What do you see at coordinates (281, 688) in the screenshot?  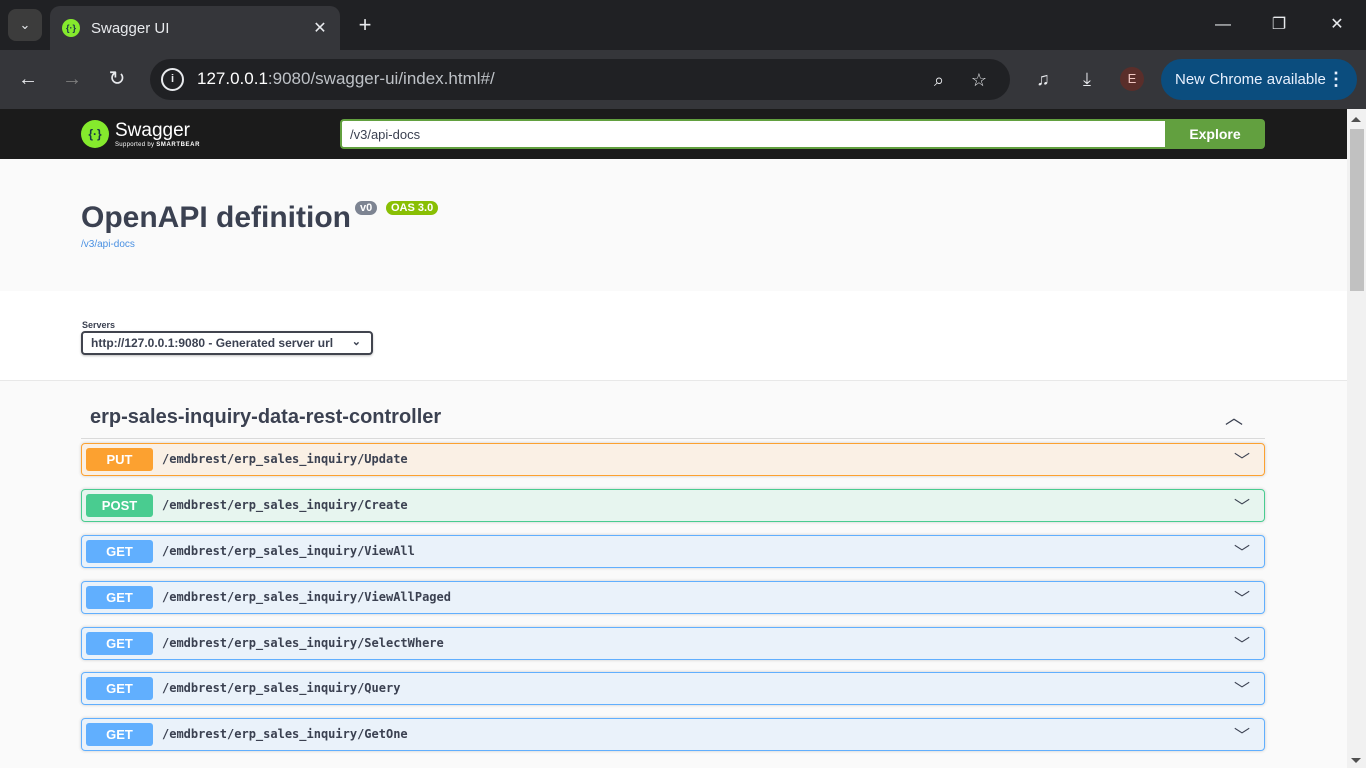 I see `operation-path: /emdbrest/erp_sales_inquiry/Query` at bounding box center [281, 688].